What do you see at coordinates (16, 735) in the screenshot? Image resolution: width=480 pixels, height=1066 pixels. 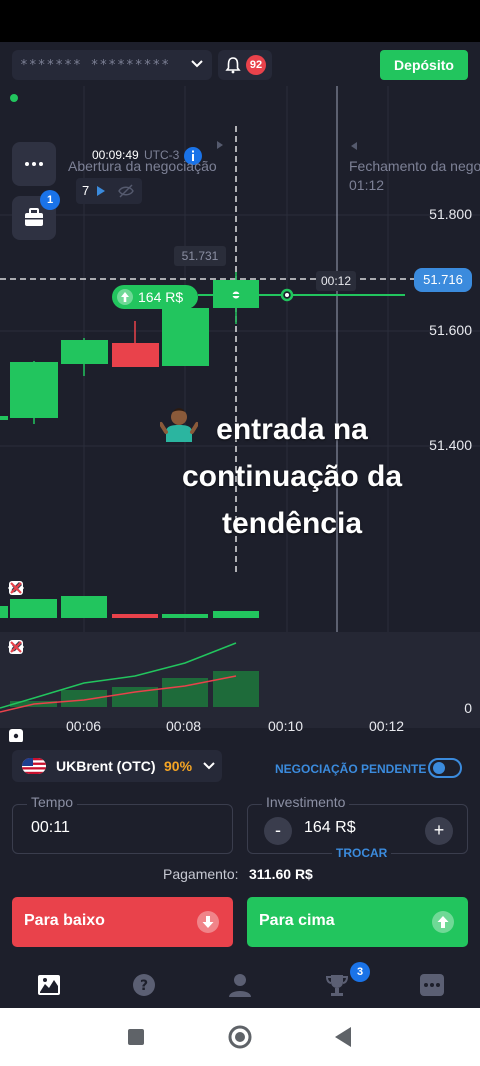 I see `eye-icon` at bounding box center [16, 735].